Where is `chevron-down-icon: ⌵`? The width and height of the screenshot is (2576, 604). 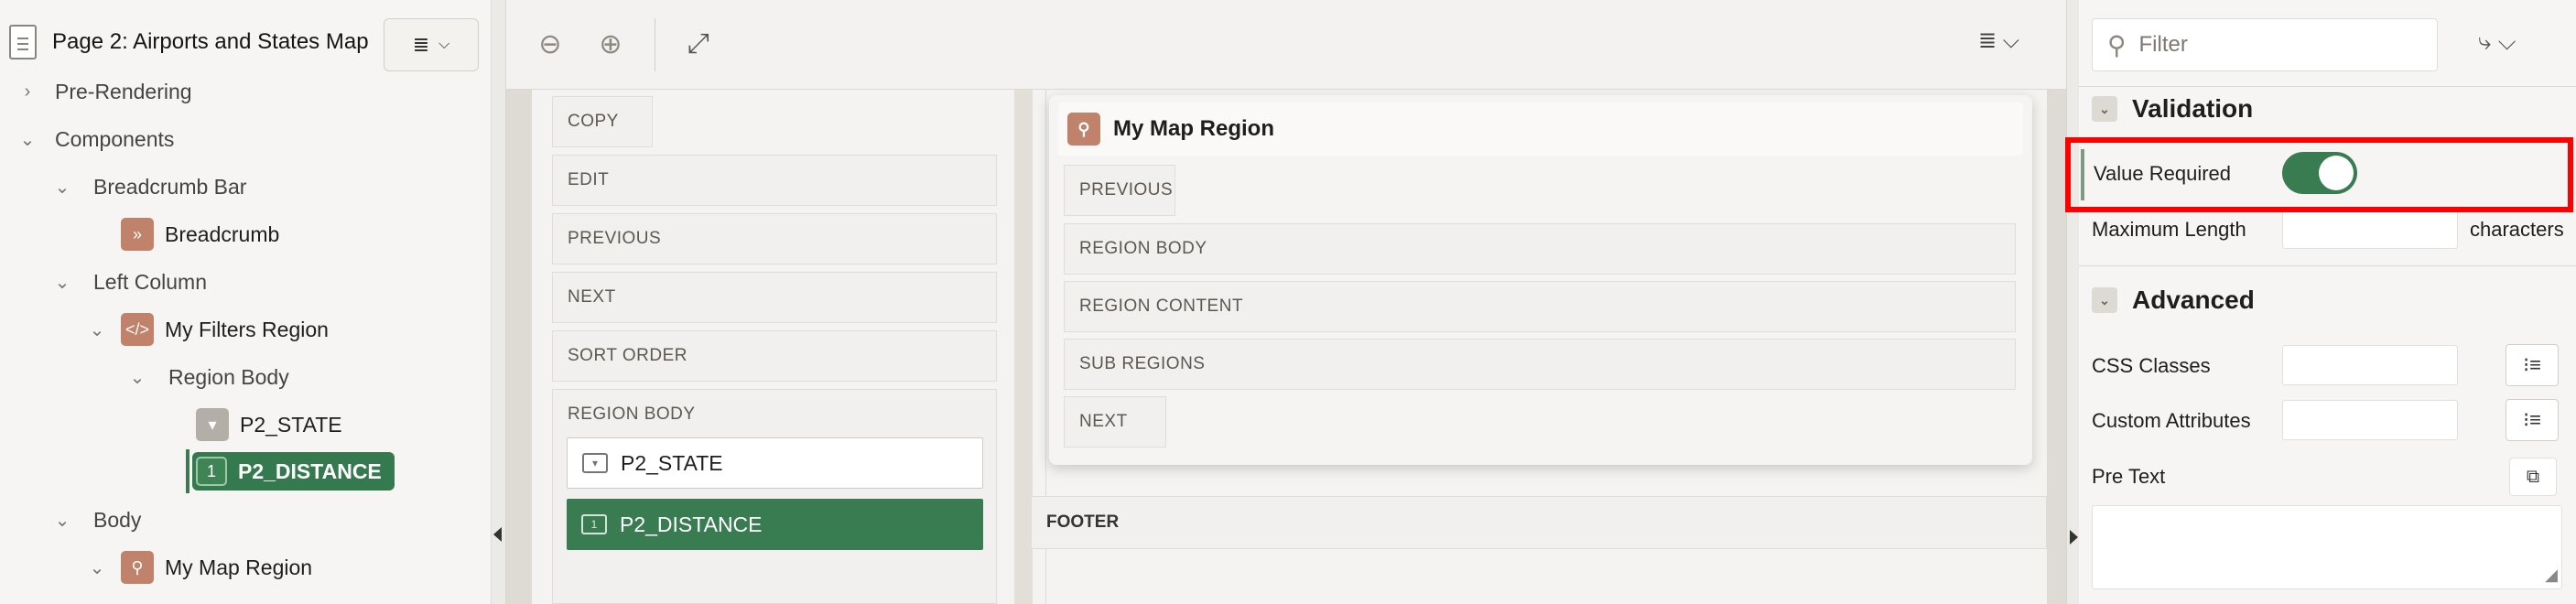 chevron-down-icon: ⌵ is located at coordinates (444, 45).